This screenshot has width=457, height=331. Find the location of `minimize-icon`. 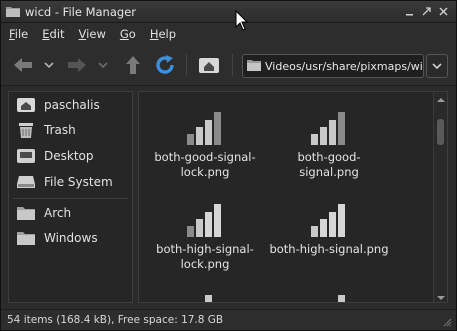

minimize-icon is located at coordinates (409, 11).